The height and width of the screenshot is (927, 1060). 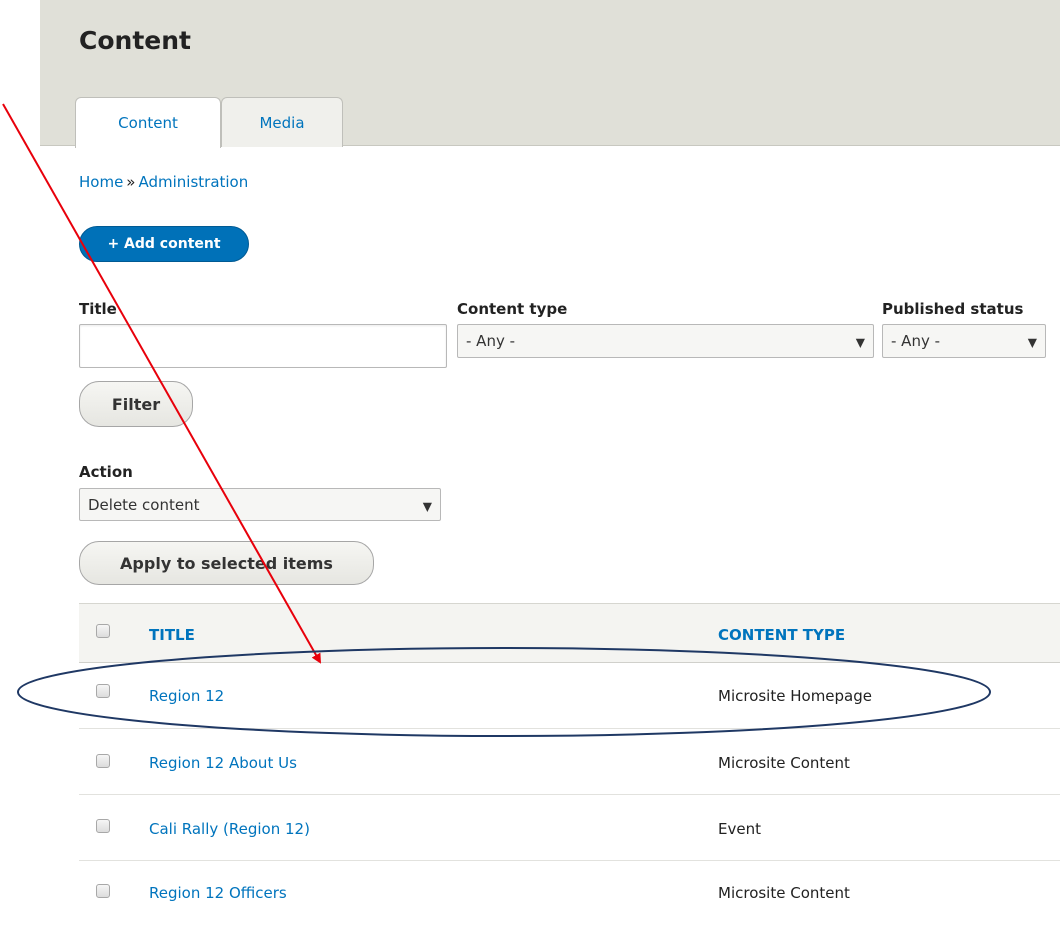 I want to click on breadcrumb-home-link: Home, so click(x=101, y=182).